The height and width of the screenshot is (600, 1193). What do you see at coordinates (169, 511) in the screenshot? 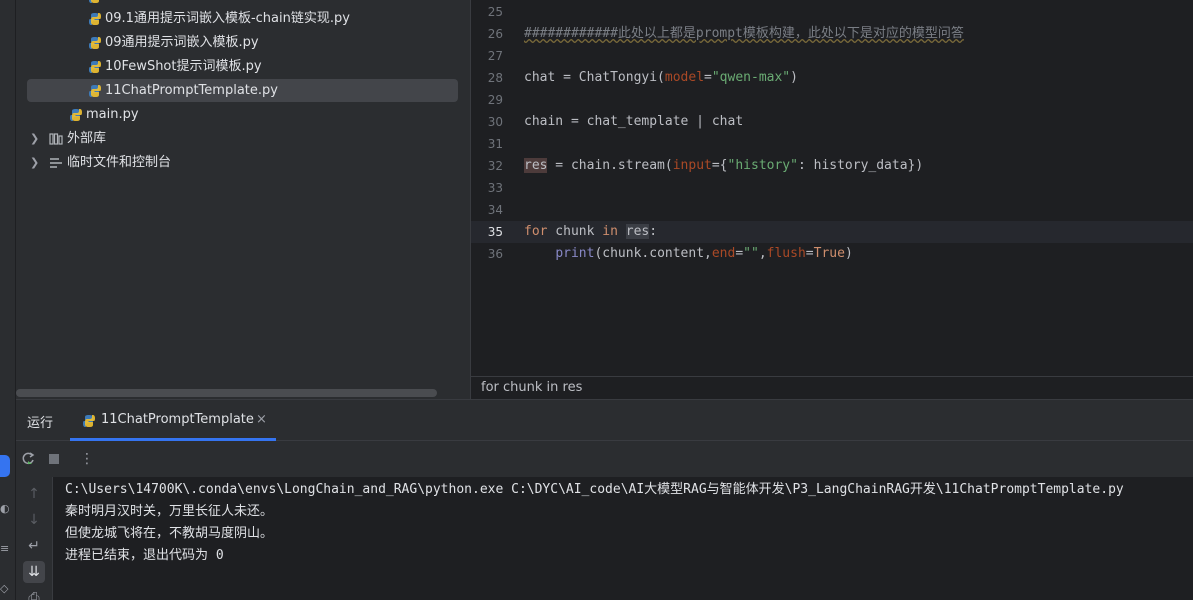
I see `console-line: 秦时明月汉时关，万里长征人未还。` at bounding box center [169, 511].